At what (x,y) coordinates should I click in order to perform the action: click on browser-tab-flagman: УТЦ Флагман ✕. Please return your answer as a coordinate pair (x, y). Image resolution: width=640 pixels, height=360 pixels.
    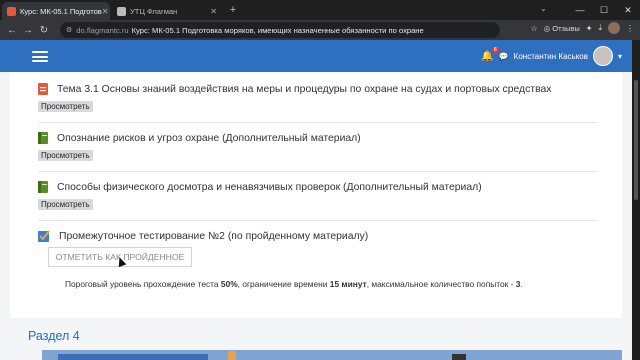
    Looking at the image, I should click on (167, 11).